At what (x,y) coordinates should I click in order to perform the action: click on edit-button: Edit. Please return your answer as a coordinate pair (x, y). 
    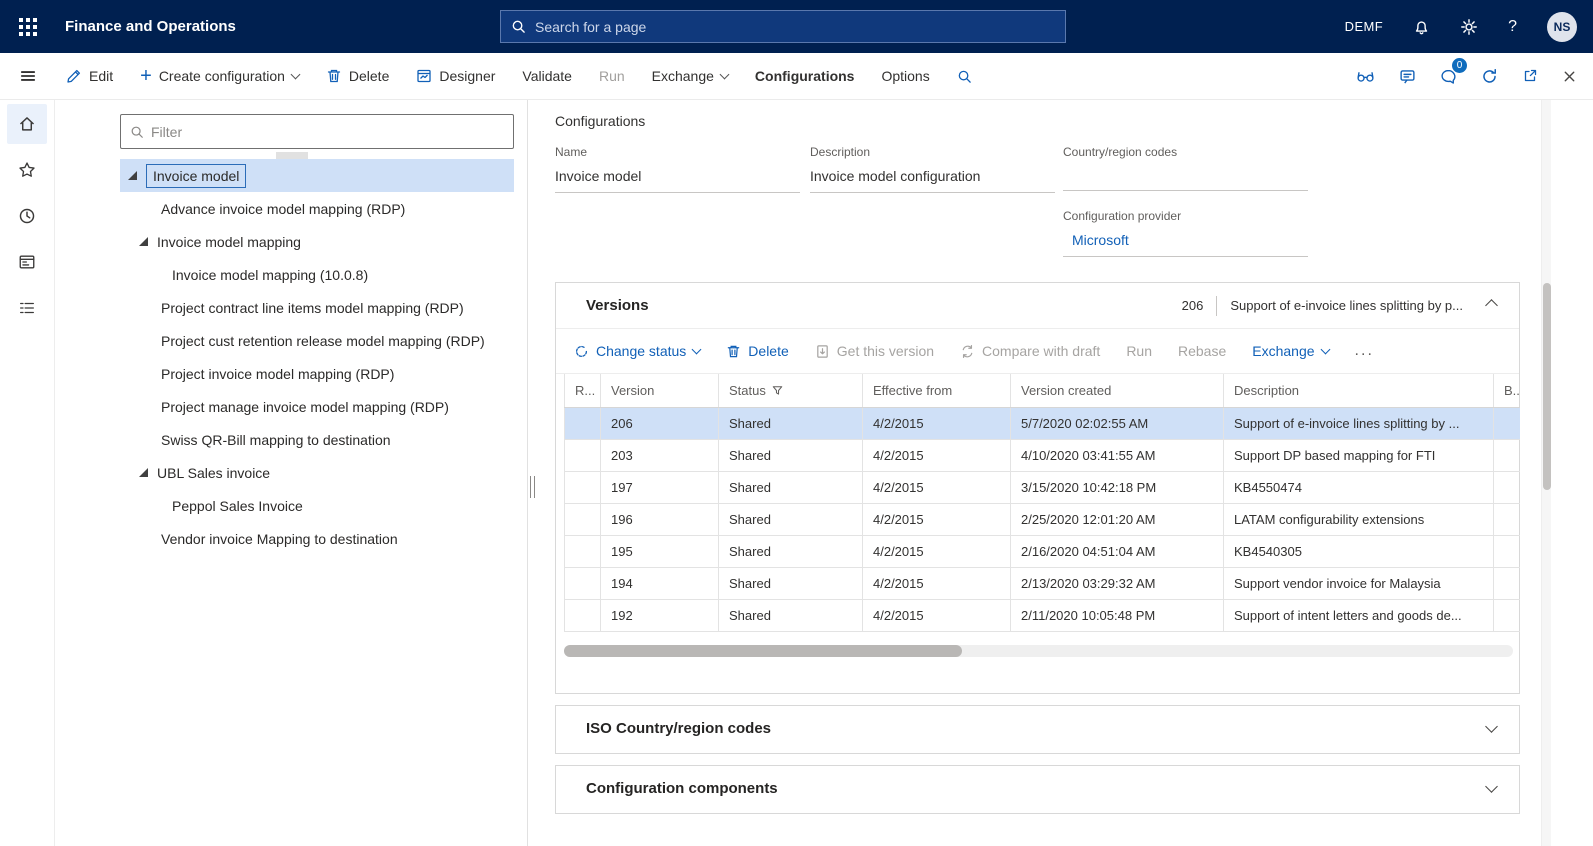
    Looking at the image, I should click on (89, 76).